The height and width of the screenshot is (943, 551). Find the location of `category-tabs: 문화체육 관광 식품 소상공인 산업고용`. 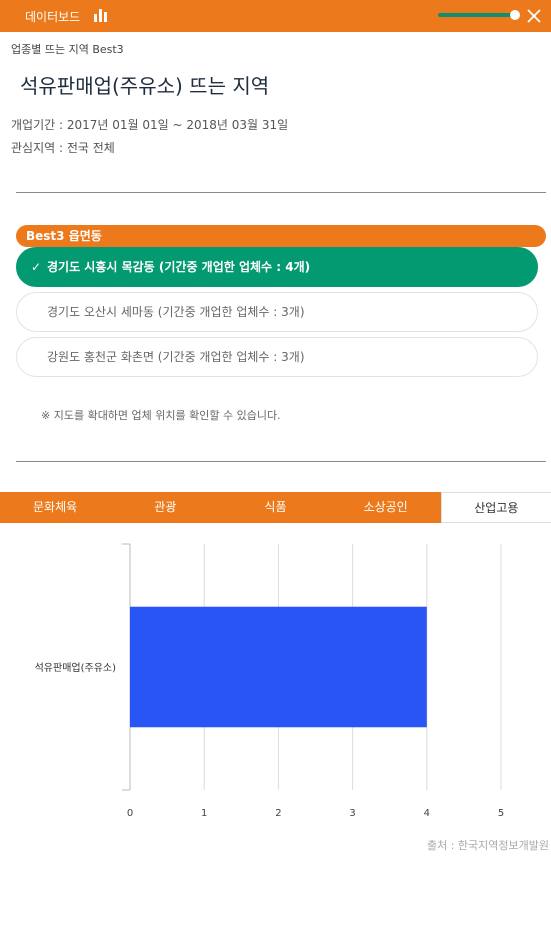

category-tabs: 문화체육 관광 식품 소상공인 산업고용 is located at coordinates (275, 507).